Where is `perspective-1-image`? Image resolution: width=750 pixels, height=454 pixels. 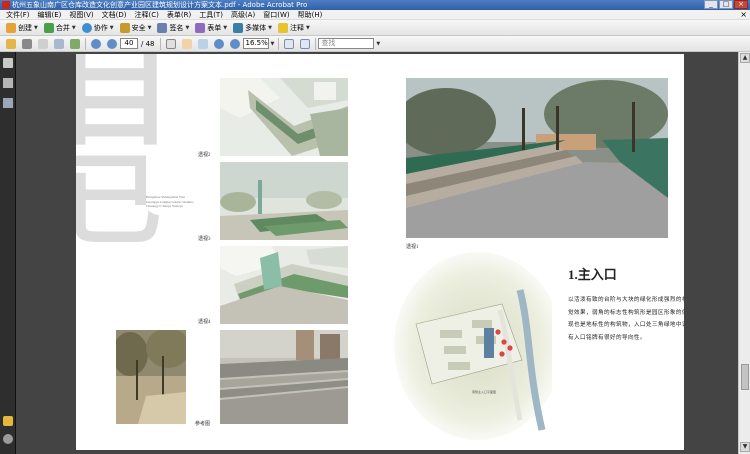
perspective-1-image is located at coordinates (537, 158).